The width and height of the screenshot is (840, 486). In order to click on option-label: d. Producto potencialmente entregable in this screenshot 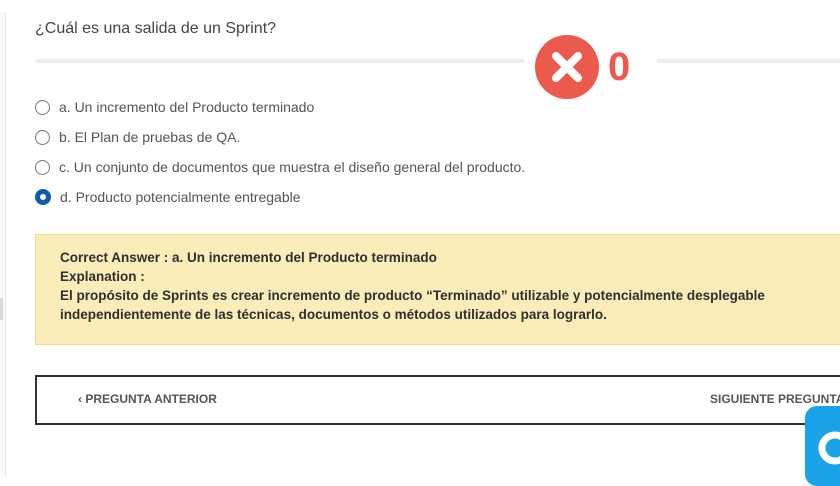, I will do `click(180, 197)`.